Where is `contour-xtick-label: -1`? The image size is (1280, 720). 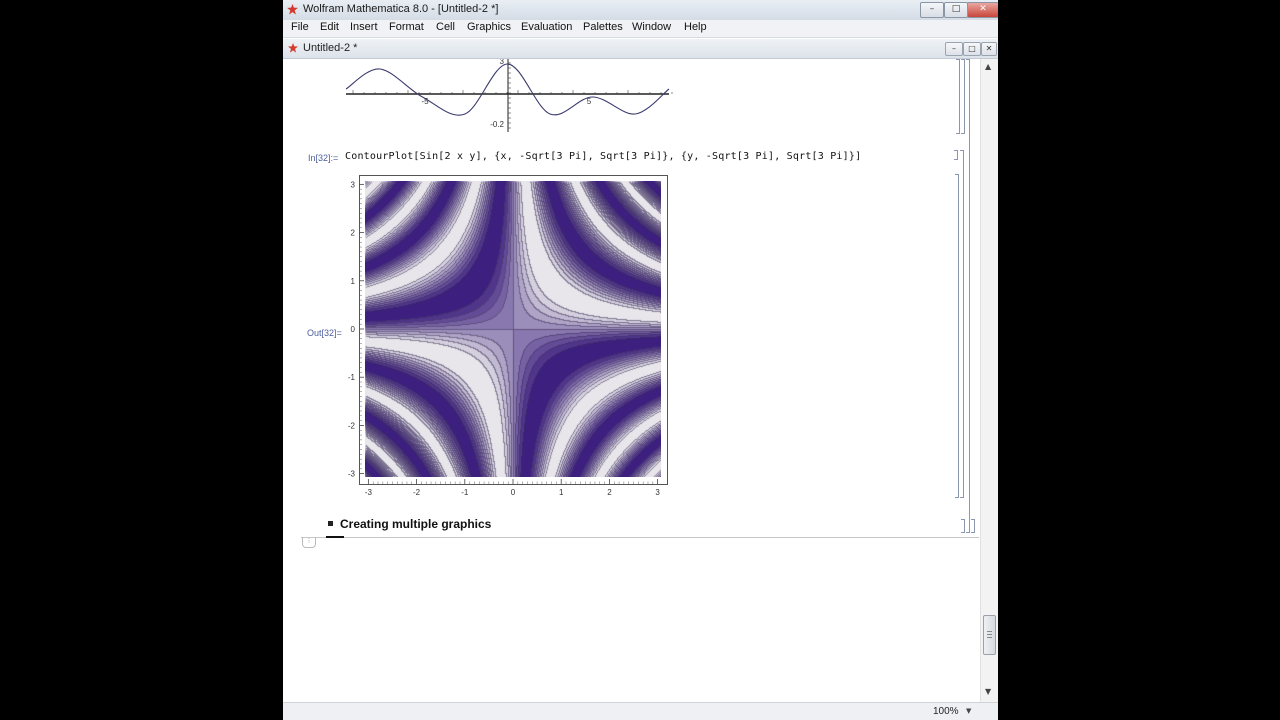
contour-xtick-label: -1 is located at coordinates (465, 492).